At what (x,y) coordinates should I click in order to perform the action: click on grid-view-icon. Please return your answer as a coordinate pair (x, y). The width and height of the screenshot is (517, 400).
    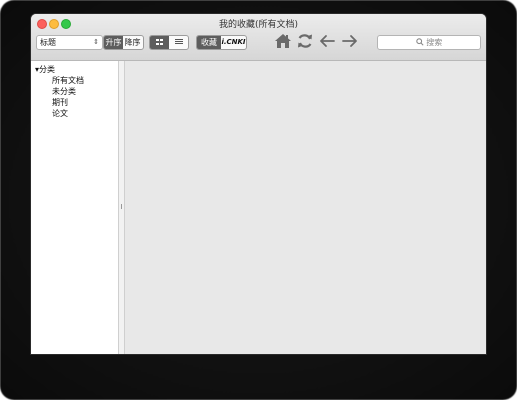
    Looking at the image, I should click on (159, 42).